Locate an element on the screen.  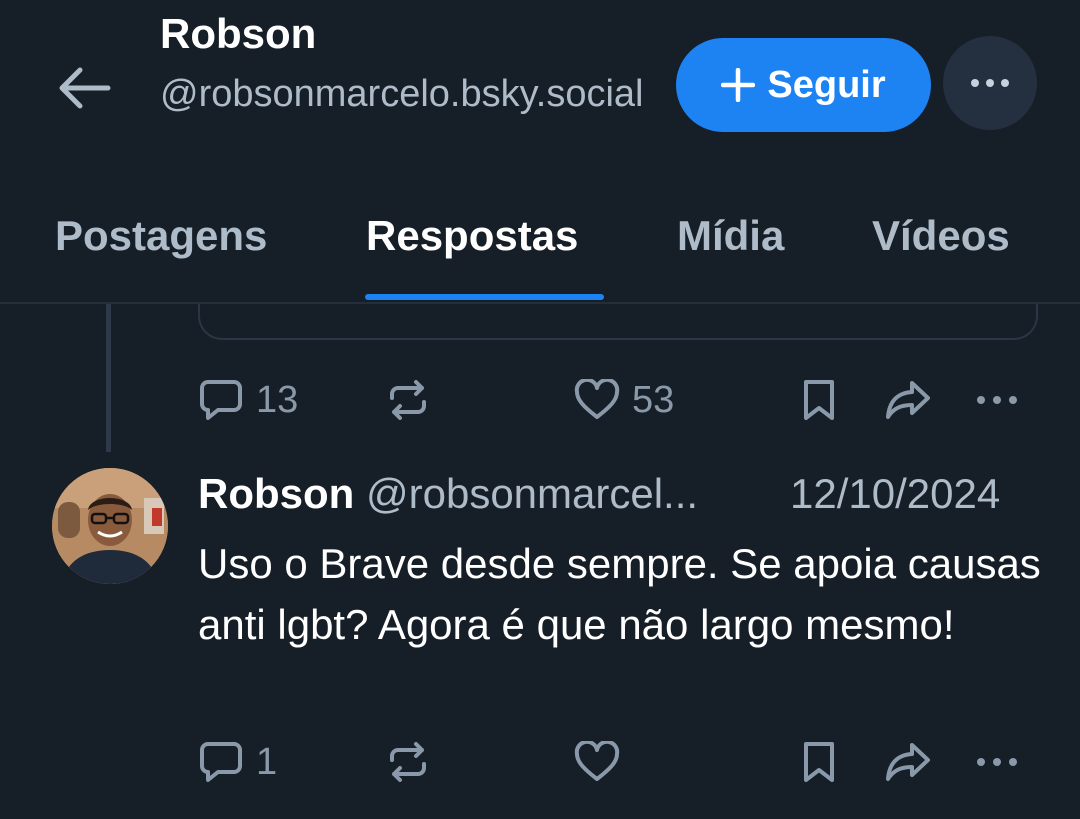
profile-tabs: Postagens Respostas Mídia Vídeos is located at coordinates (540, 247).